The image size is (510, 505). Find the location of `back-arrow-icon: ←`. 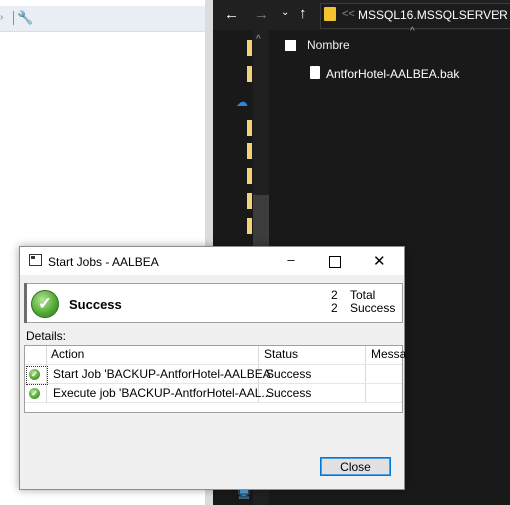

back-arrow-icon: ← is located at coordinates (231, 14).